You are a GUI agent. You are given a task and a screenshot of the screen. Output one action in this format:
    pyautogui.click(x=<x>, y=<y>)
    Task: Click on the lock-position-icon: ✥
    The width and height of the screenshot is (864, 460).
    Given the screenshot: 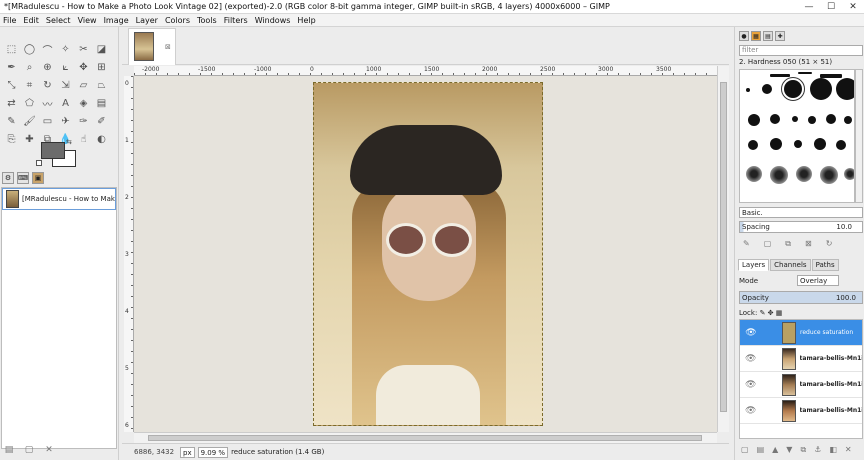 What is the action you would take?
    pyautogui.click(x=771, y=313)
    